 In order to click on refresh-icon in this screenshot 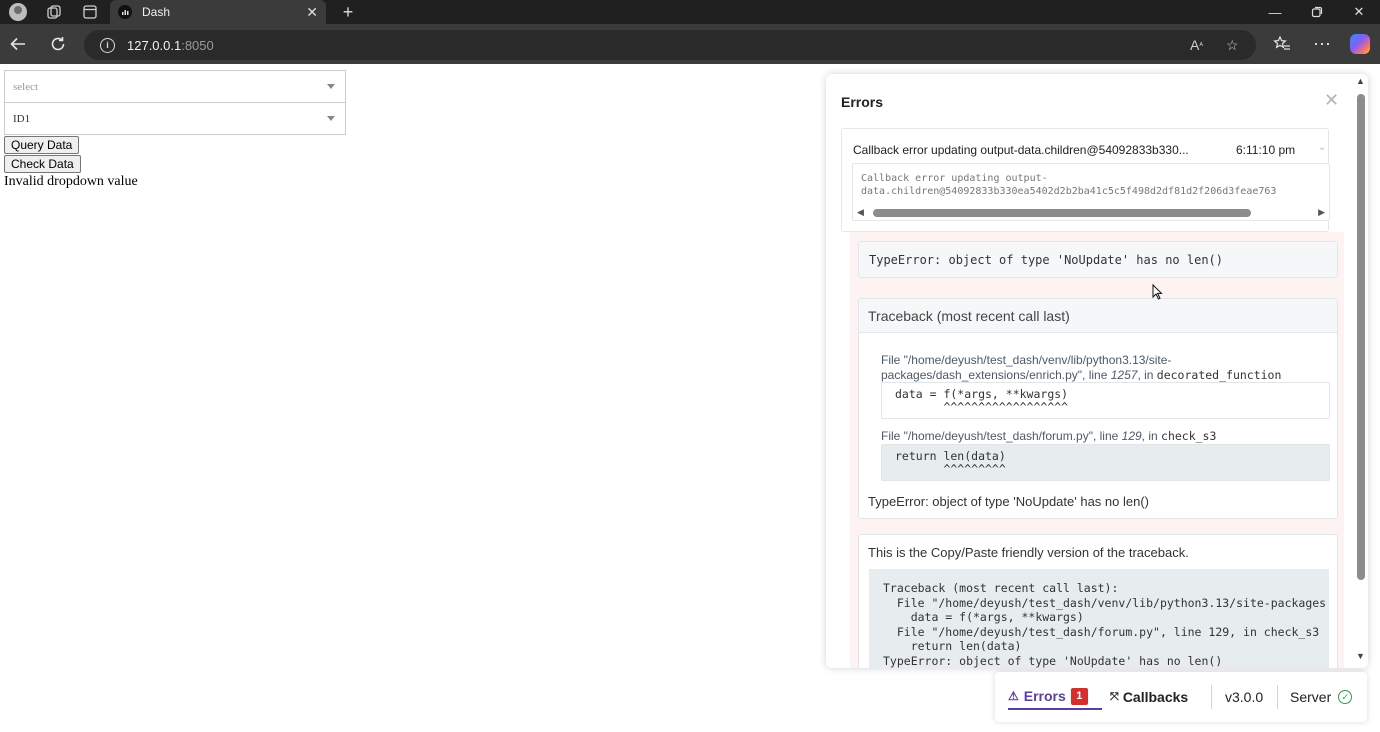, I will do `click(58, 44)`.